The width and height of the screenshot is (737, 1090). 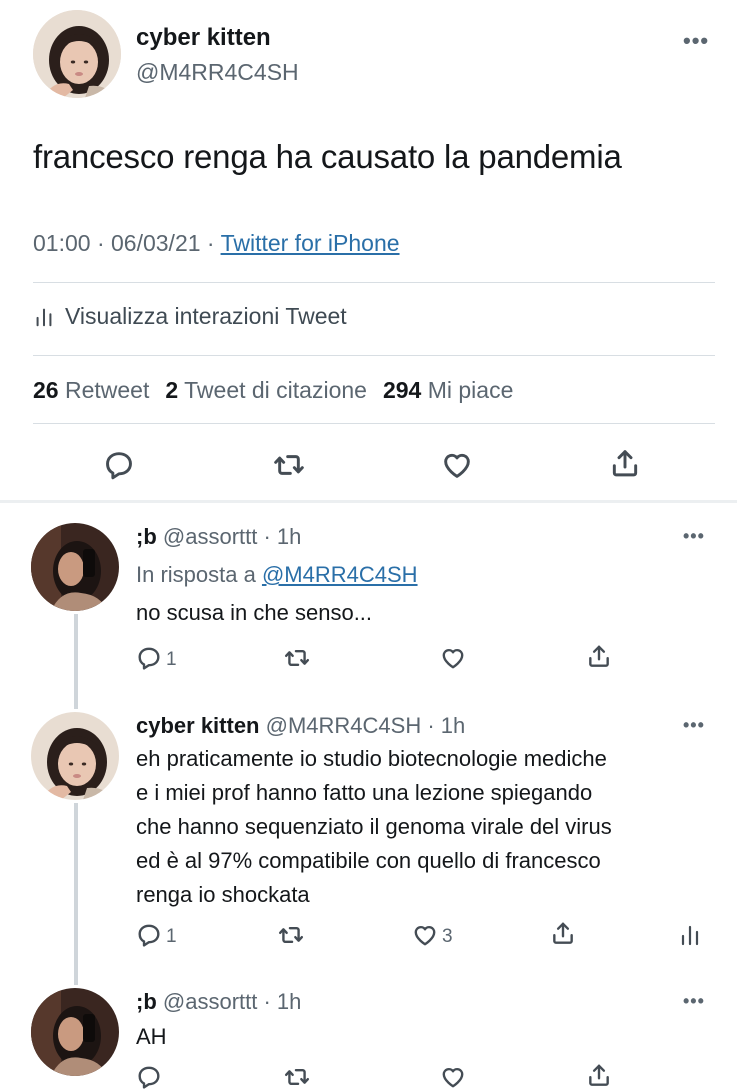 I want to click on author-name: cyber kitten, so click(x=203, y=38).